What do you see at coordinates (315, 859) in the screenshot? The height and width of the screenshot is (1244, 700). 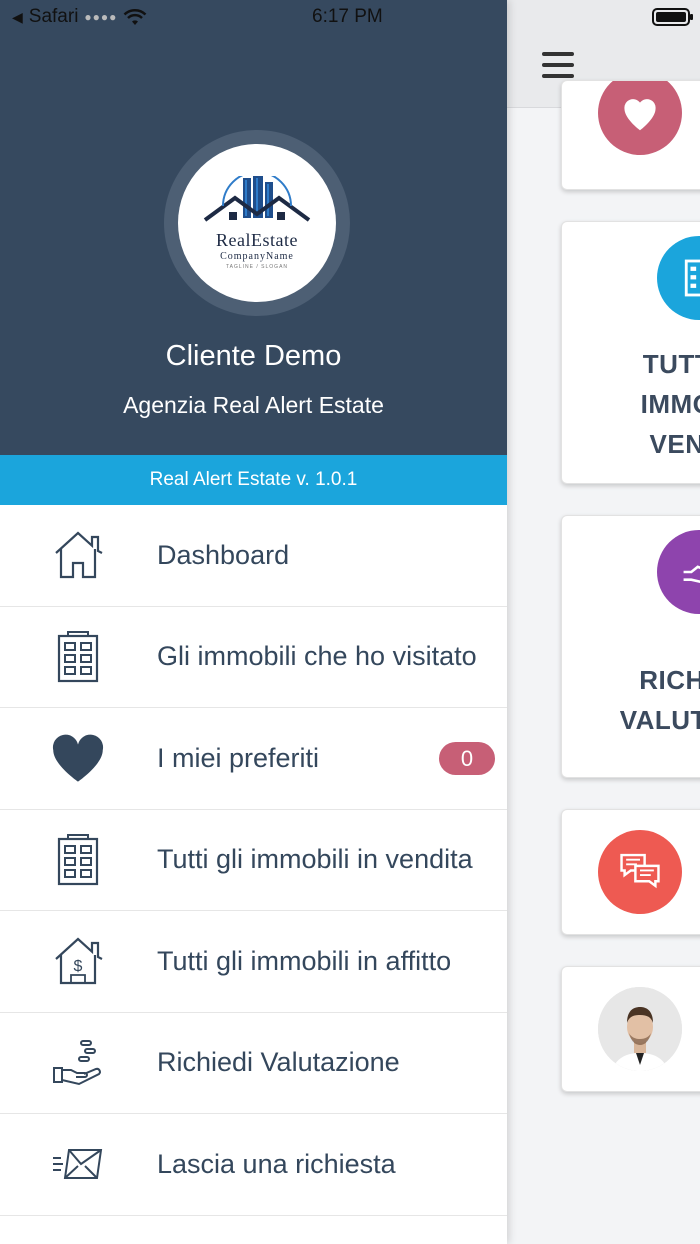 I see `menu-label: Tutti gli immobili in vendita` at bounding box center [315, 859].